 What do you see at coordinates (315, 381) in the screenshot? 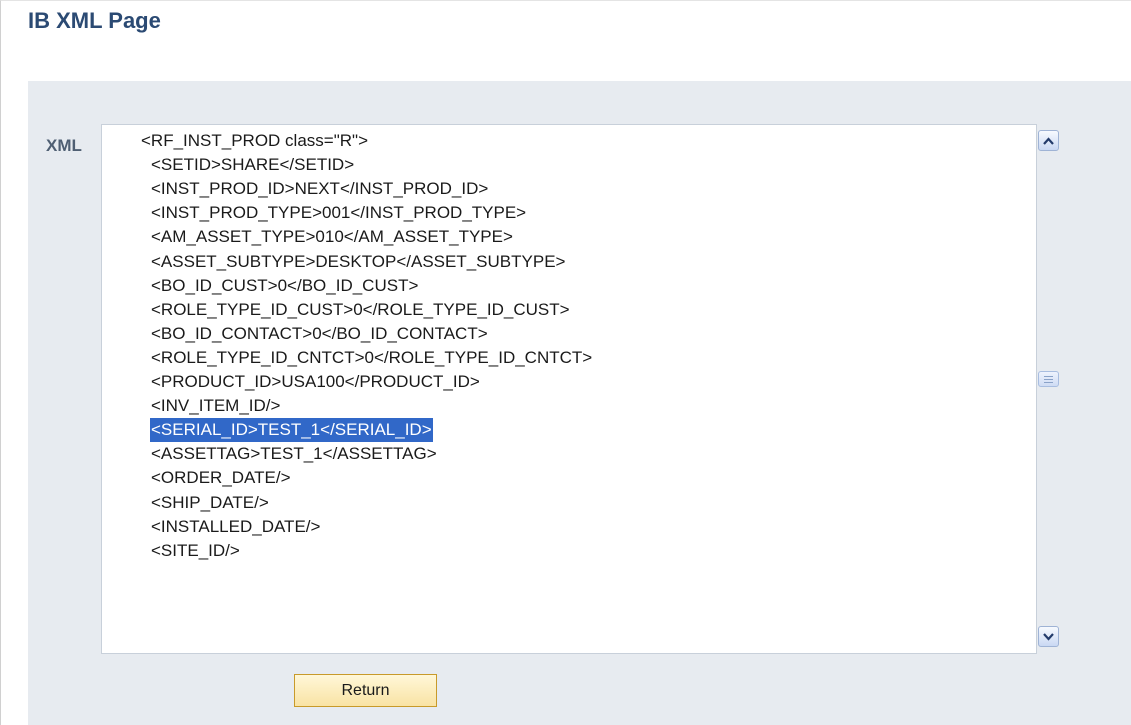
I see `xml-line: <PRODUCT_ID>USA100</PRODUCT_ID>` at bounding box center [315, 381].